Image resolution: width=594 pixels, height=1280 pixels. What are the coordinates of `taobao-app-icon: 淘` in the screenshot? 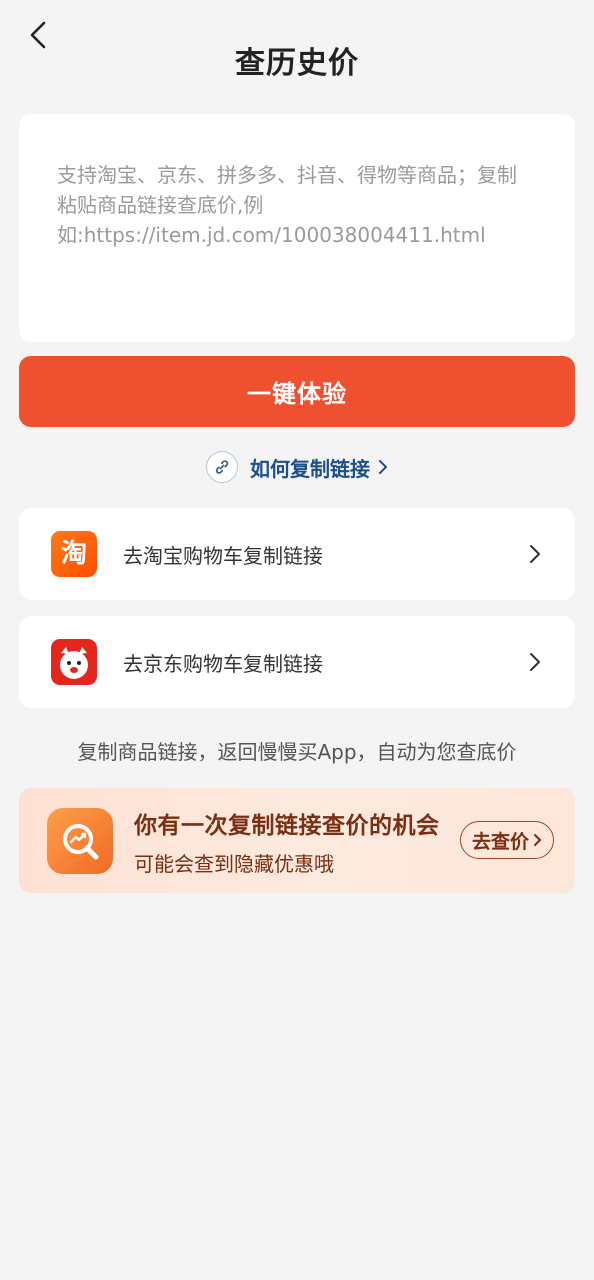 It's located at (74, 554).